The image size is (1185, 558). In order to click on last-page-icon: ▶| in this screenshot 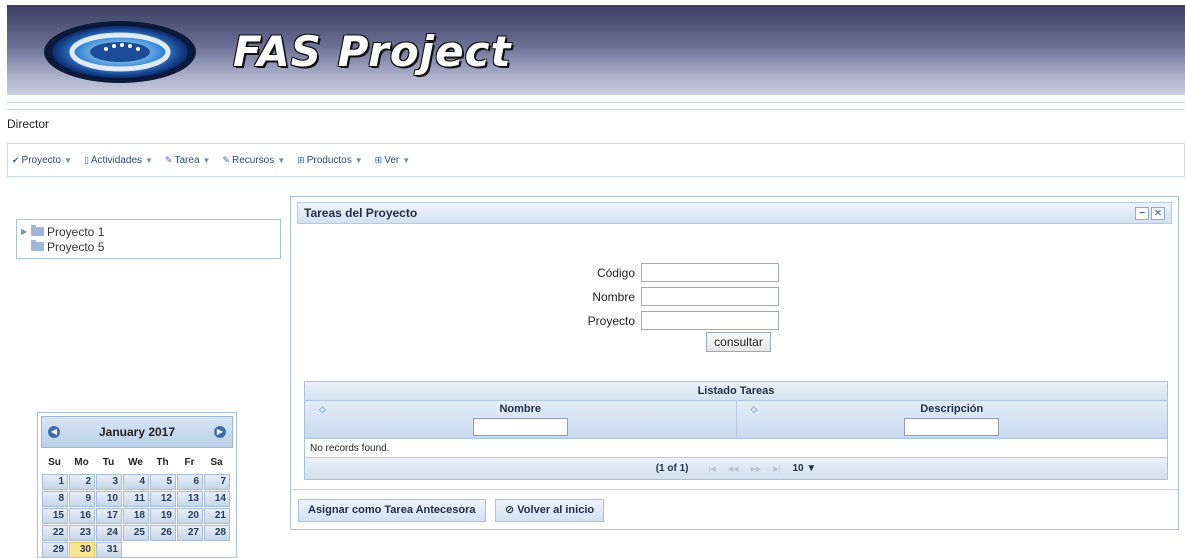, I will do `click(776, 469)`.